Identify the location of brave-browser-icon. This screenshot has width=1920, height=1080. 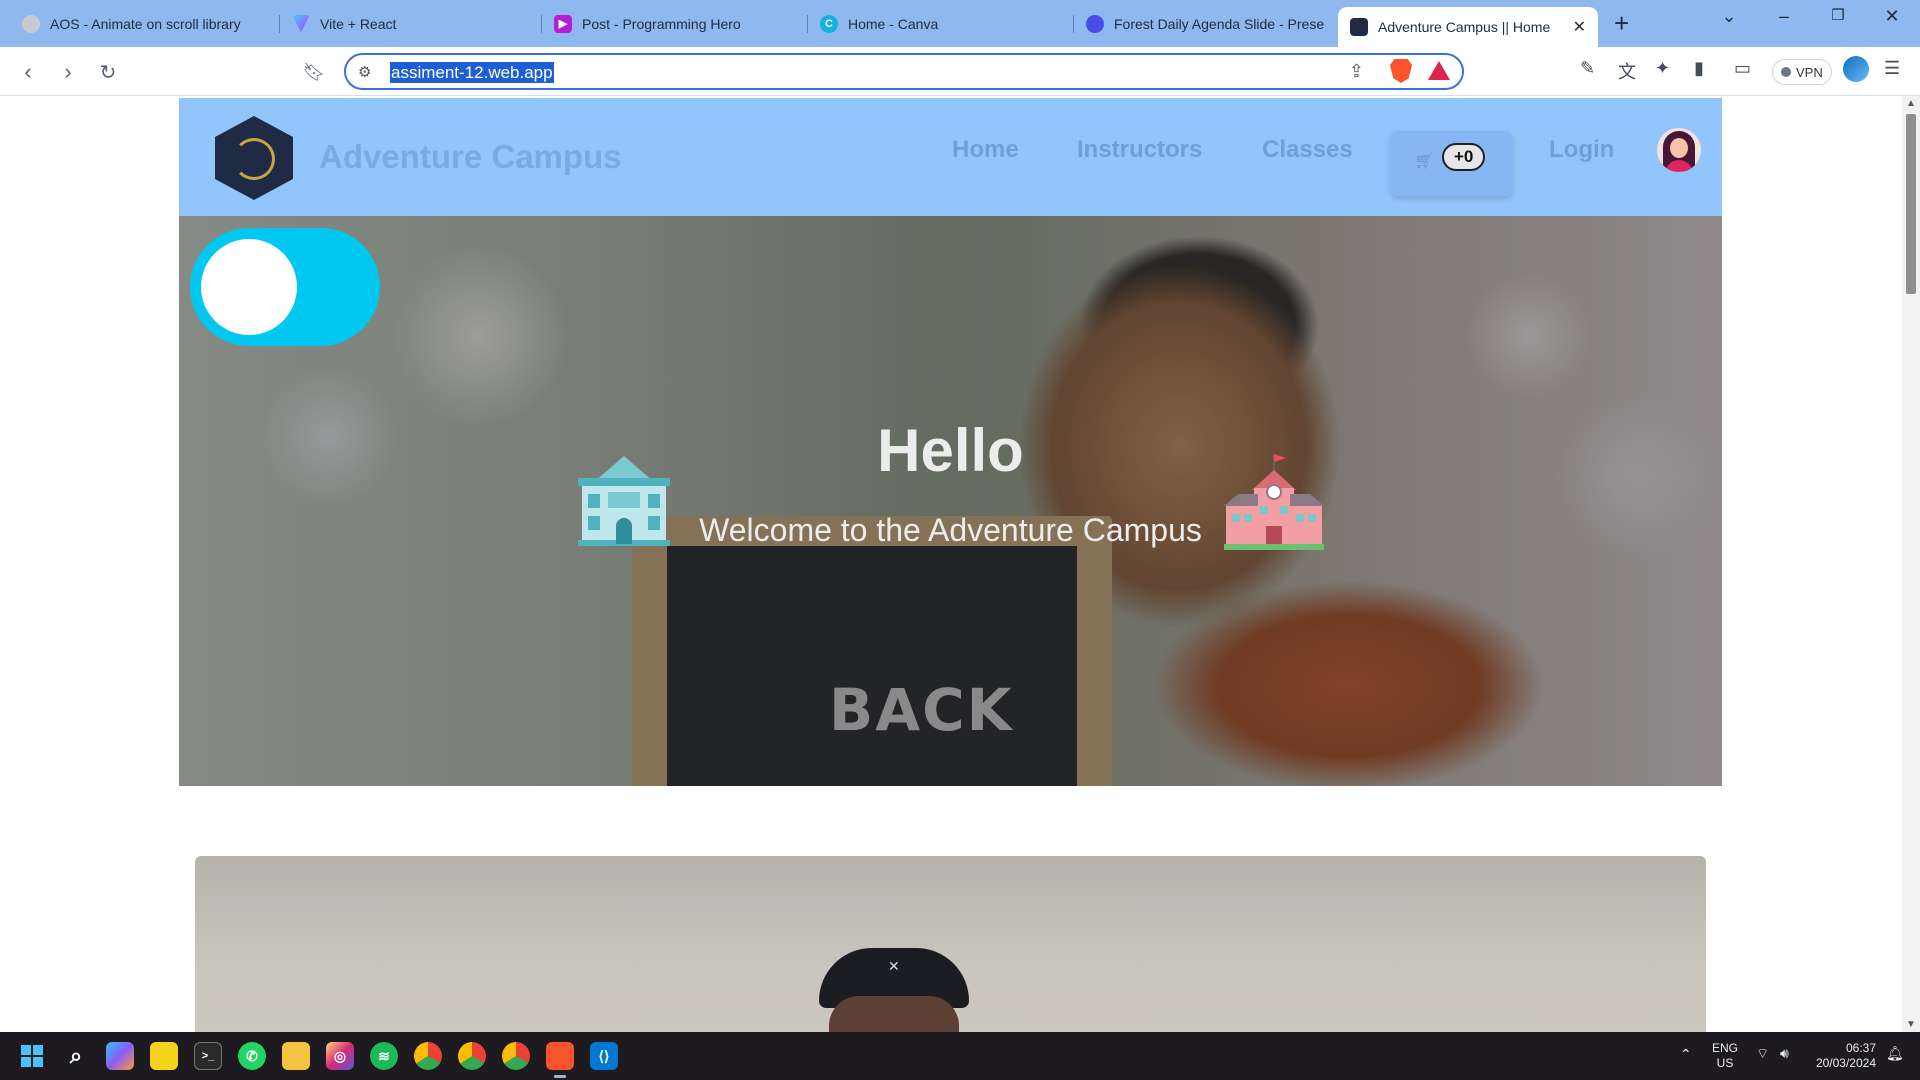
(560, 1060).